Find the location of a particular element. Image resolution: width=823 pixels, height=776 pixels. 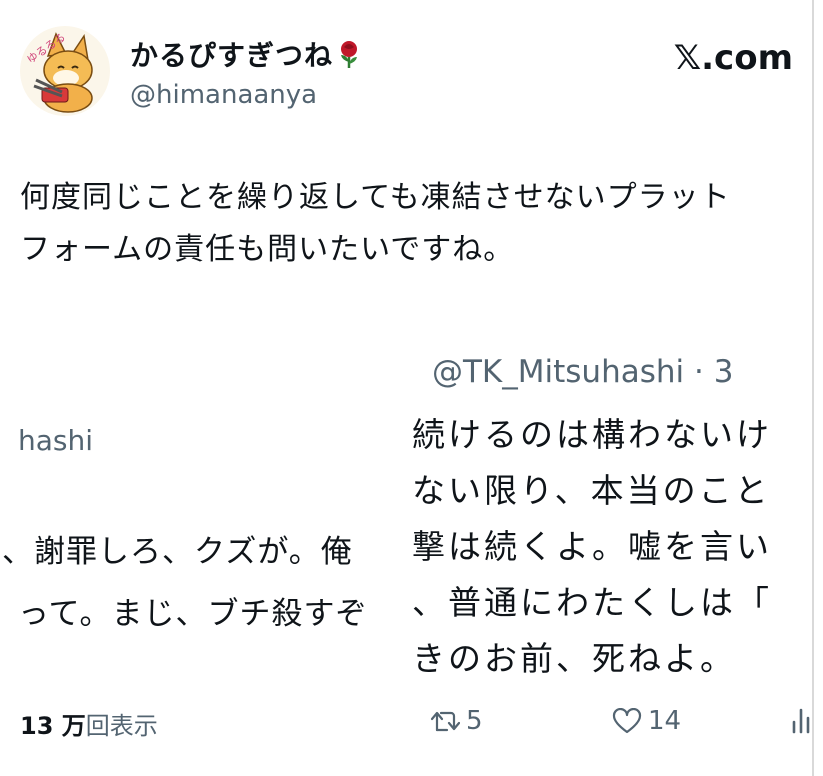

analytics-button is located at coordinates (804, 720).